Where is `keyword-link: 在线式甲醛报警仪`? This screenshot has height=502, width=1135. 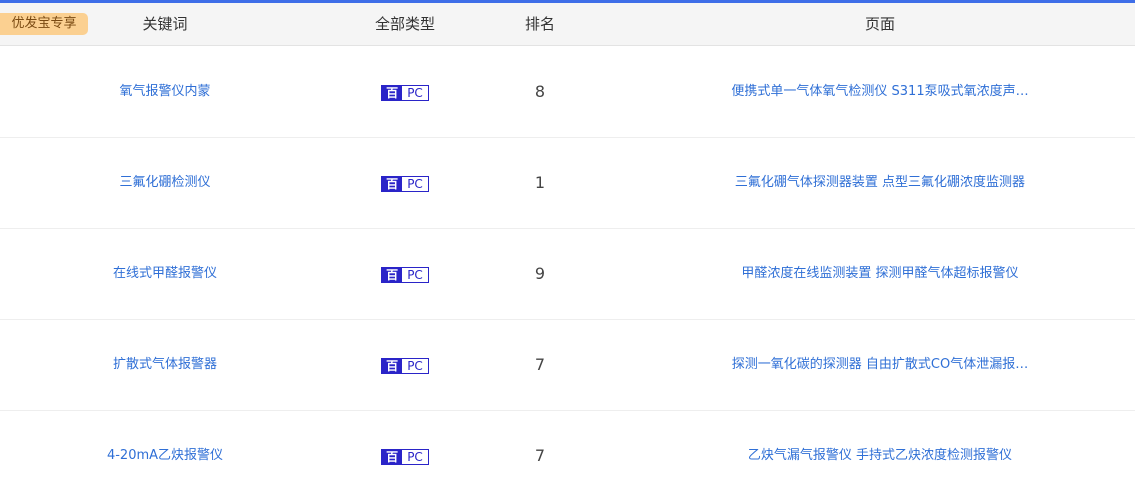
keyword-link: 在线式甲醛报警仪 is located at coordinates (165, 274).